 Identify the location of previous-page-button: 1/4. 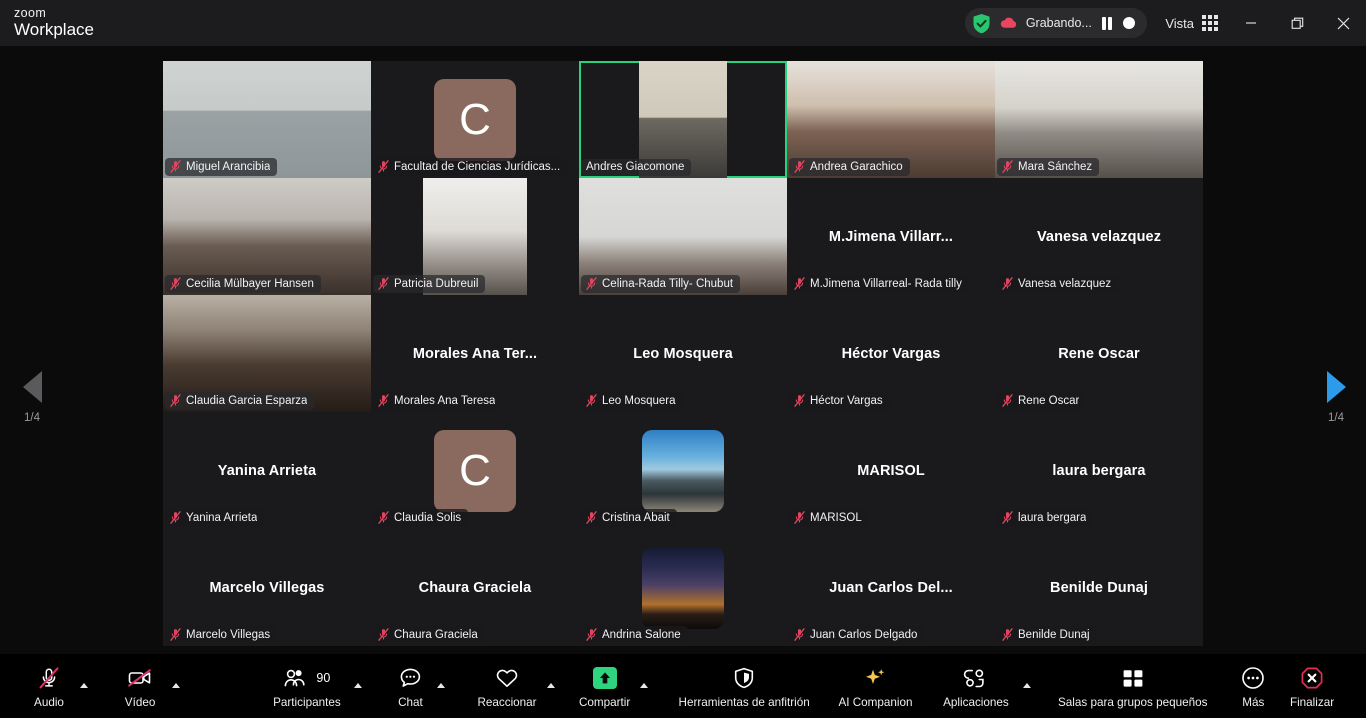
(32, 397).